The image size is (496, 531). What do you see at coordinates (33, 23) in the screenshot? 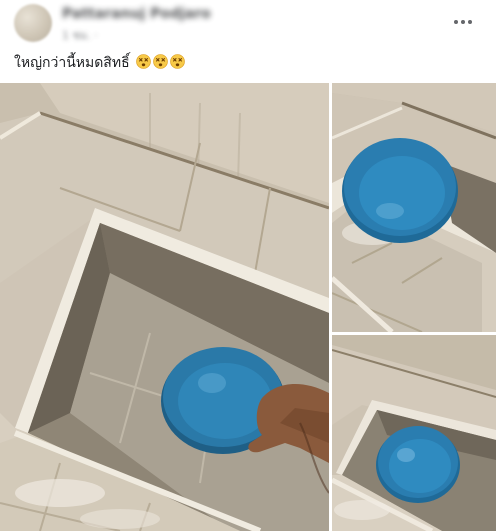
I see `author-avatar` at bounding box center [33, 23].